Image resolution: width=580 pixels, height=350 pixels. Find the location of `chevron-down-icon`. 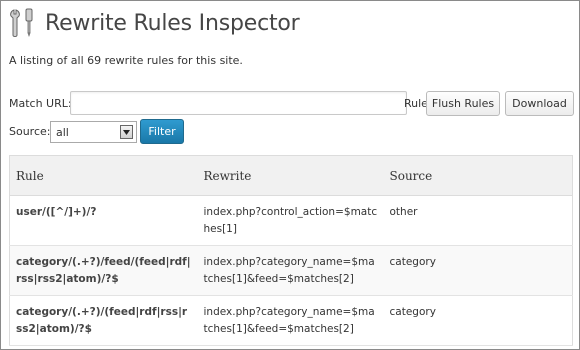

chevron-down-icon is located at coordinates (126, 132).